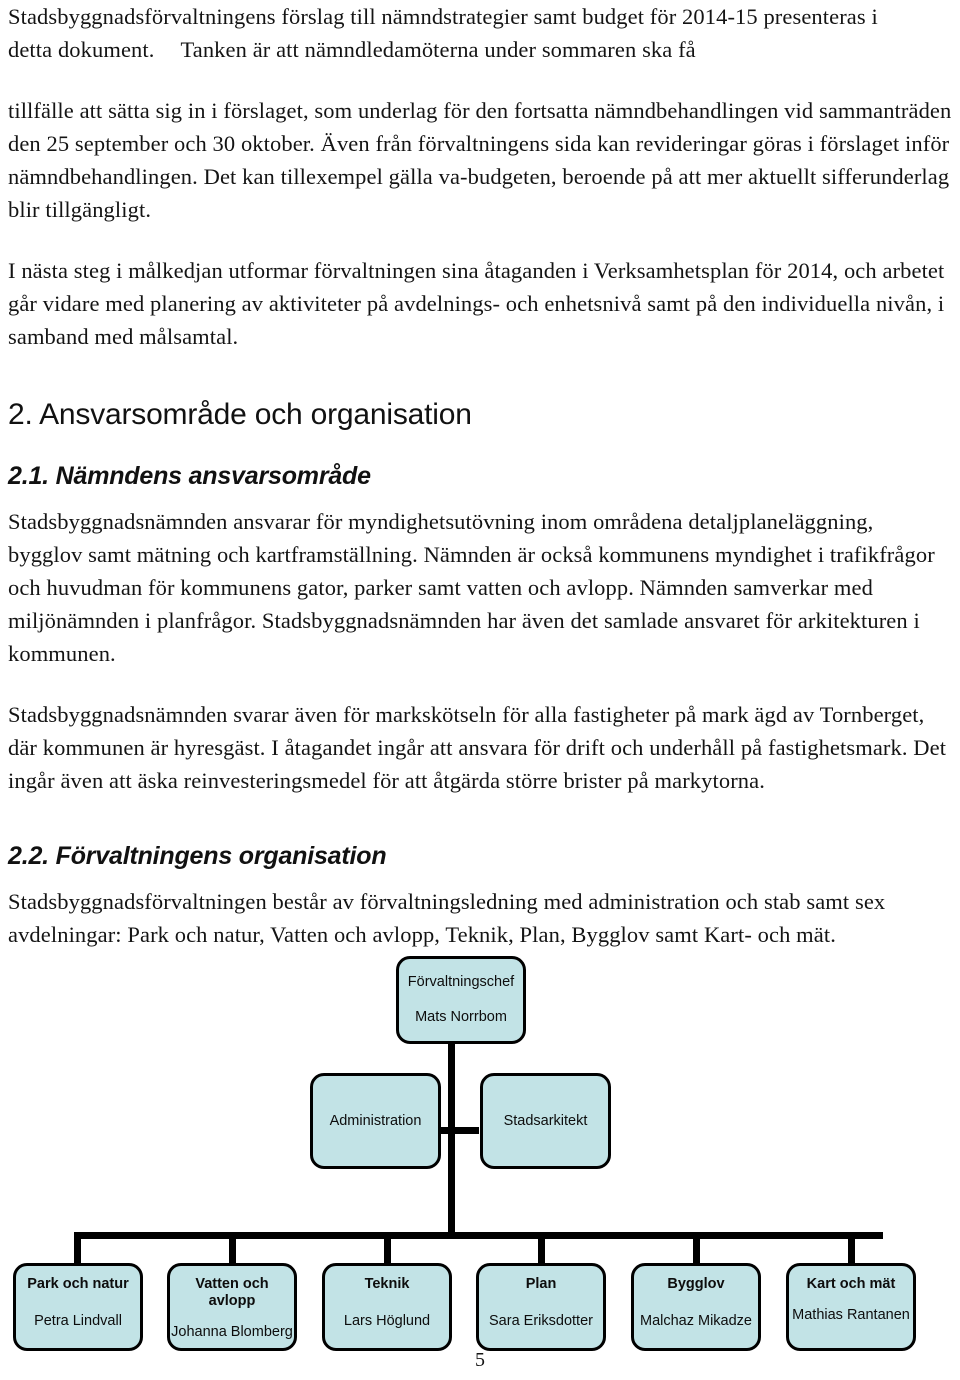 This screenshot has height=1380, width=960. I want to click on connector-trunk-vertical, so click(451, 1140).